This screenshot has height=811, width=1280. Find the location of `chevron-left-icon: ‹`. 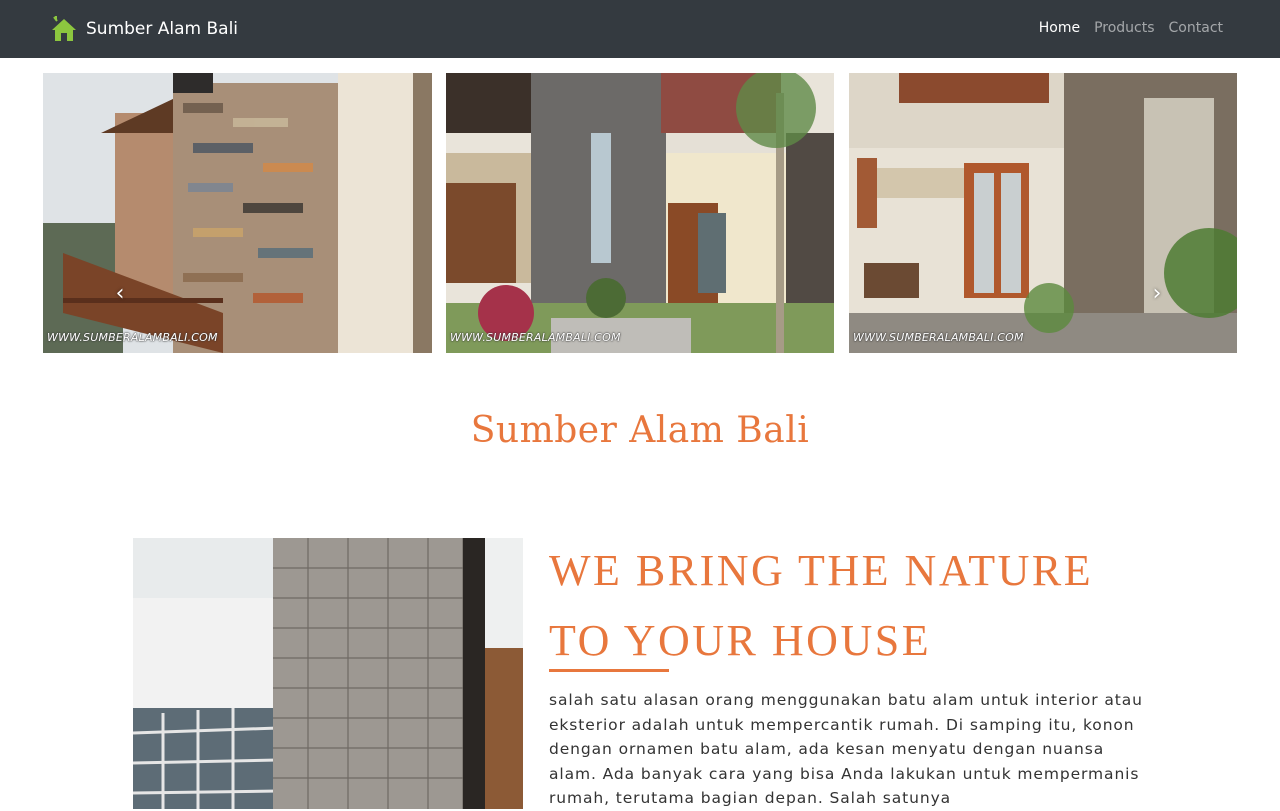

chevron-left-icon: ‹ is located at coordinates (120, 294).